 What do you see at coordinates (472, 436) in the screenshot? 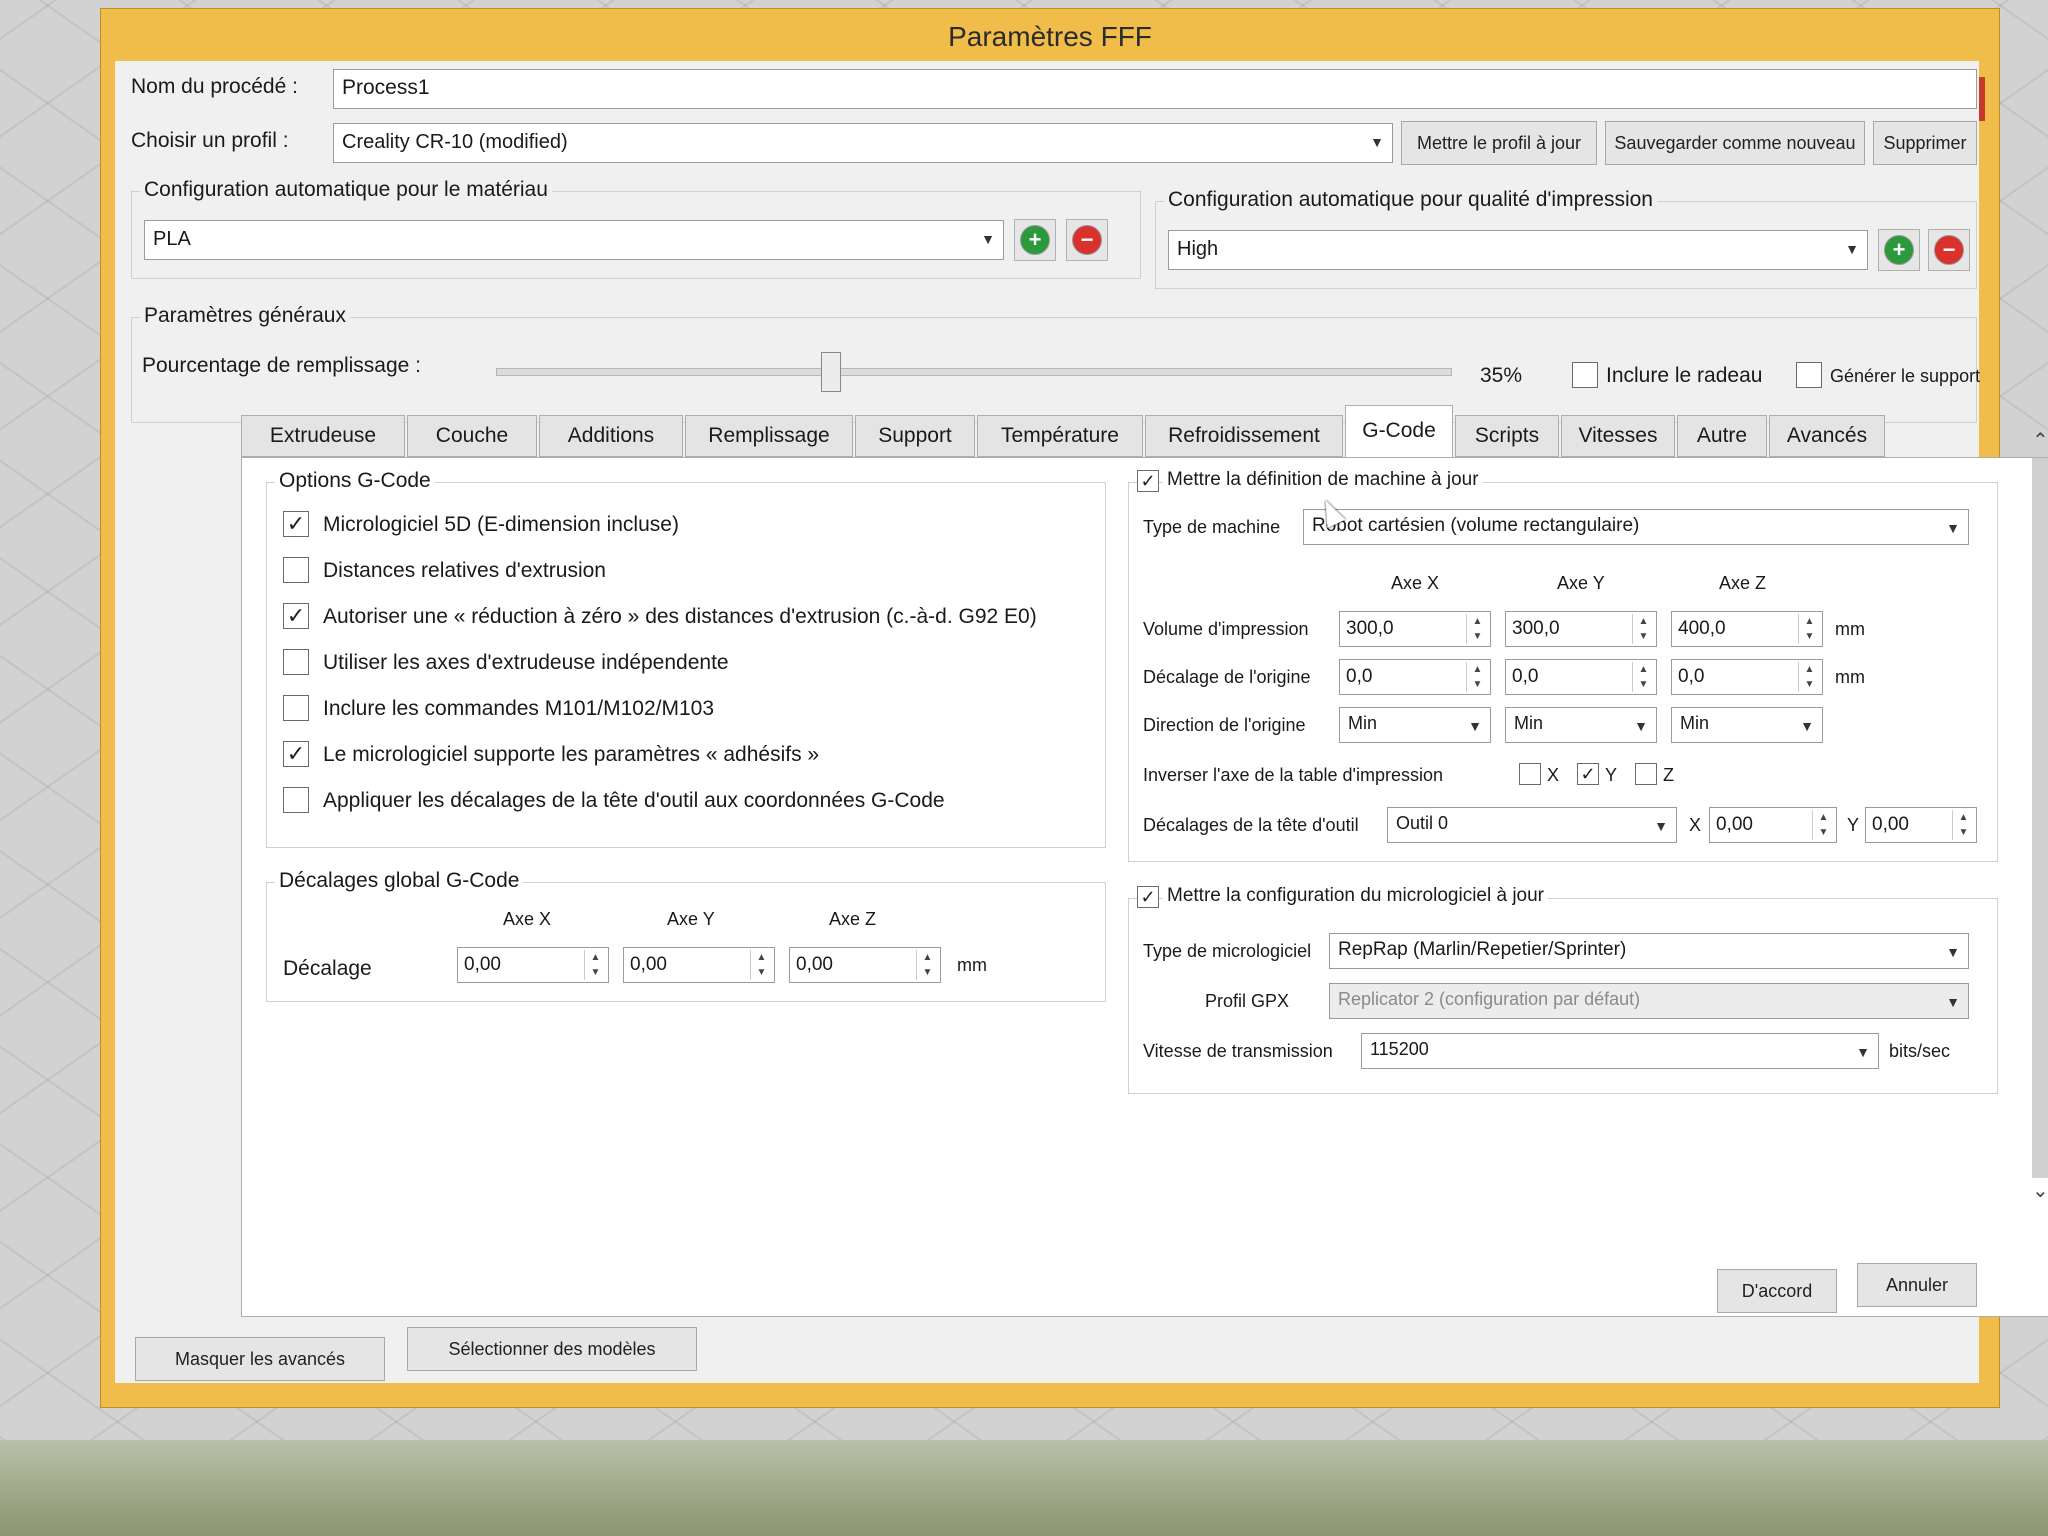
I see `tab-couche: Couche` at bounding box center [472, 436].